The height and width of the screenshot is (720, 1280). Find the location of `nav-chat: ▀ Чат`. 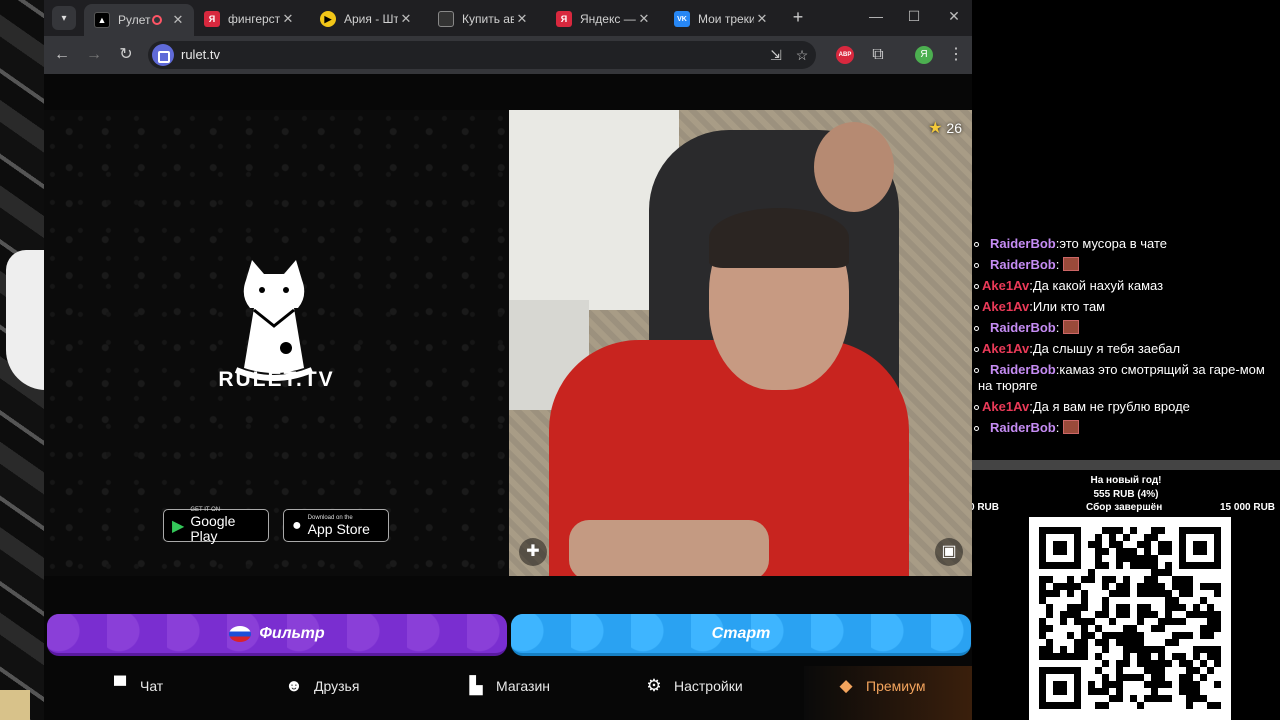

nav-chat: ▀ Чат is located at coordinates (136, 686).